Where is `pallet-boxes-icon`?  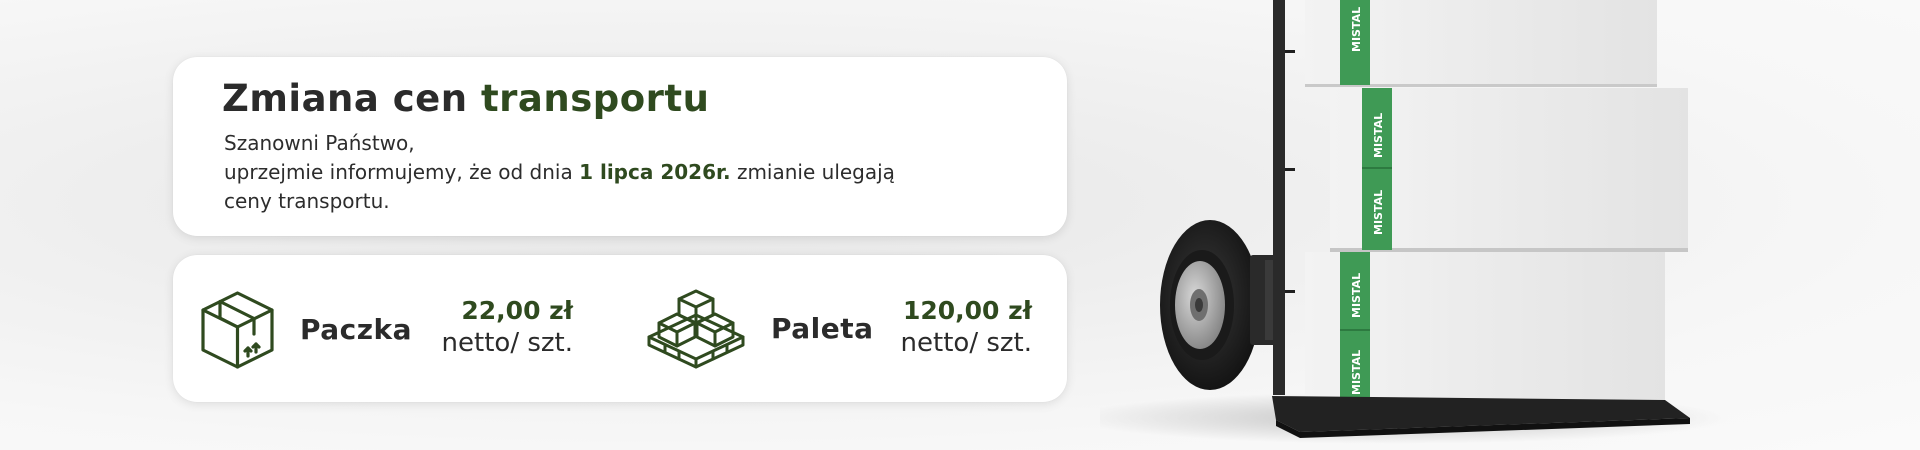
pallet-boxes-icon is located at coordinates (696, 329).